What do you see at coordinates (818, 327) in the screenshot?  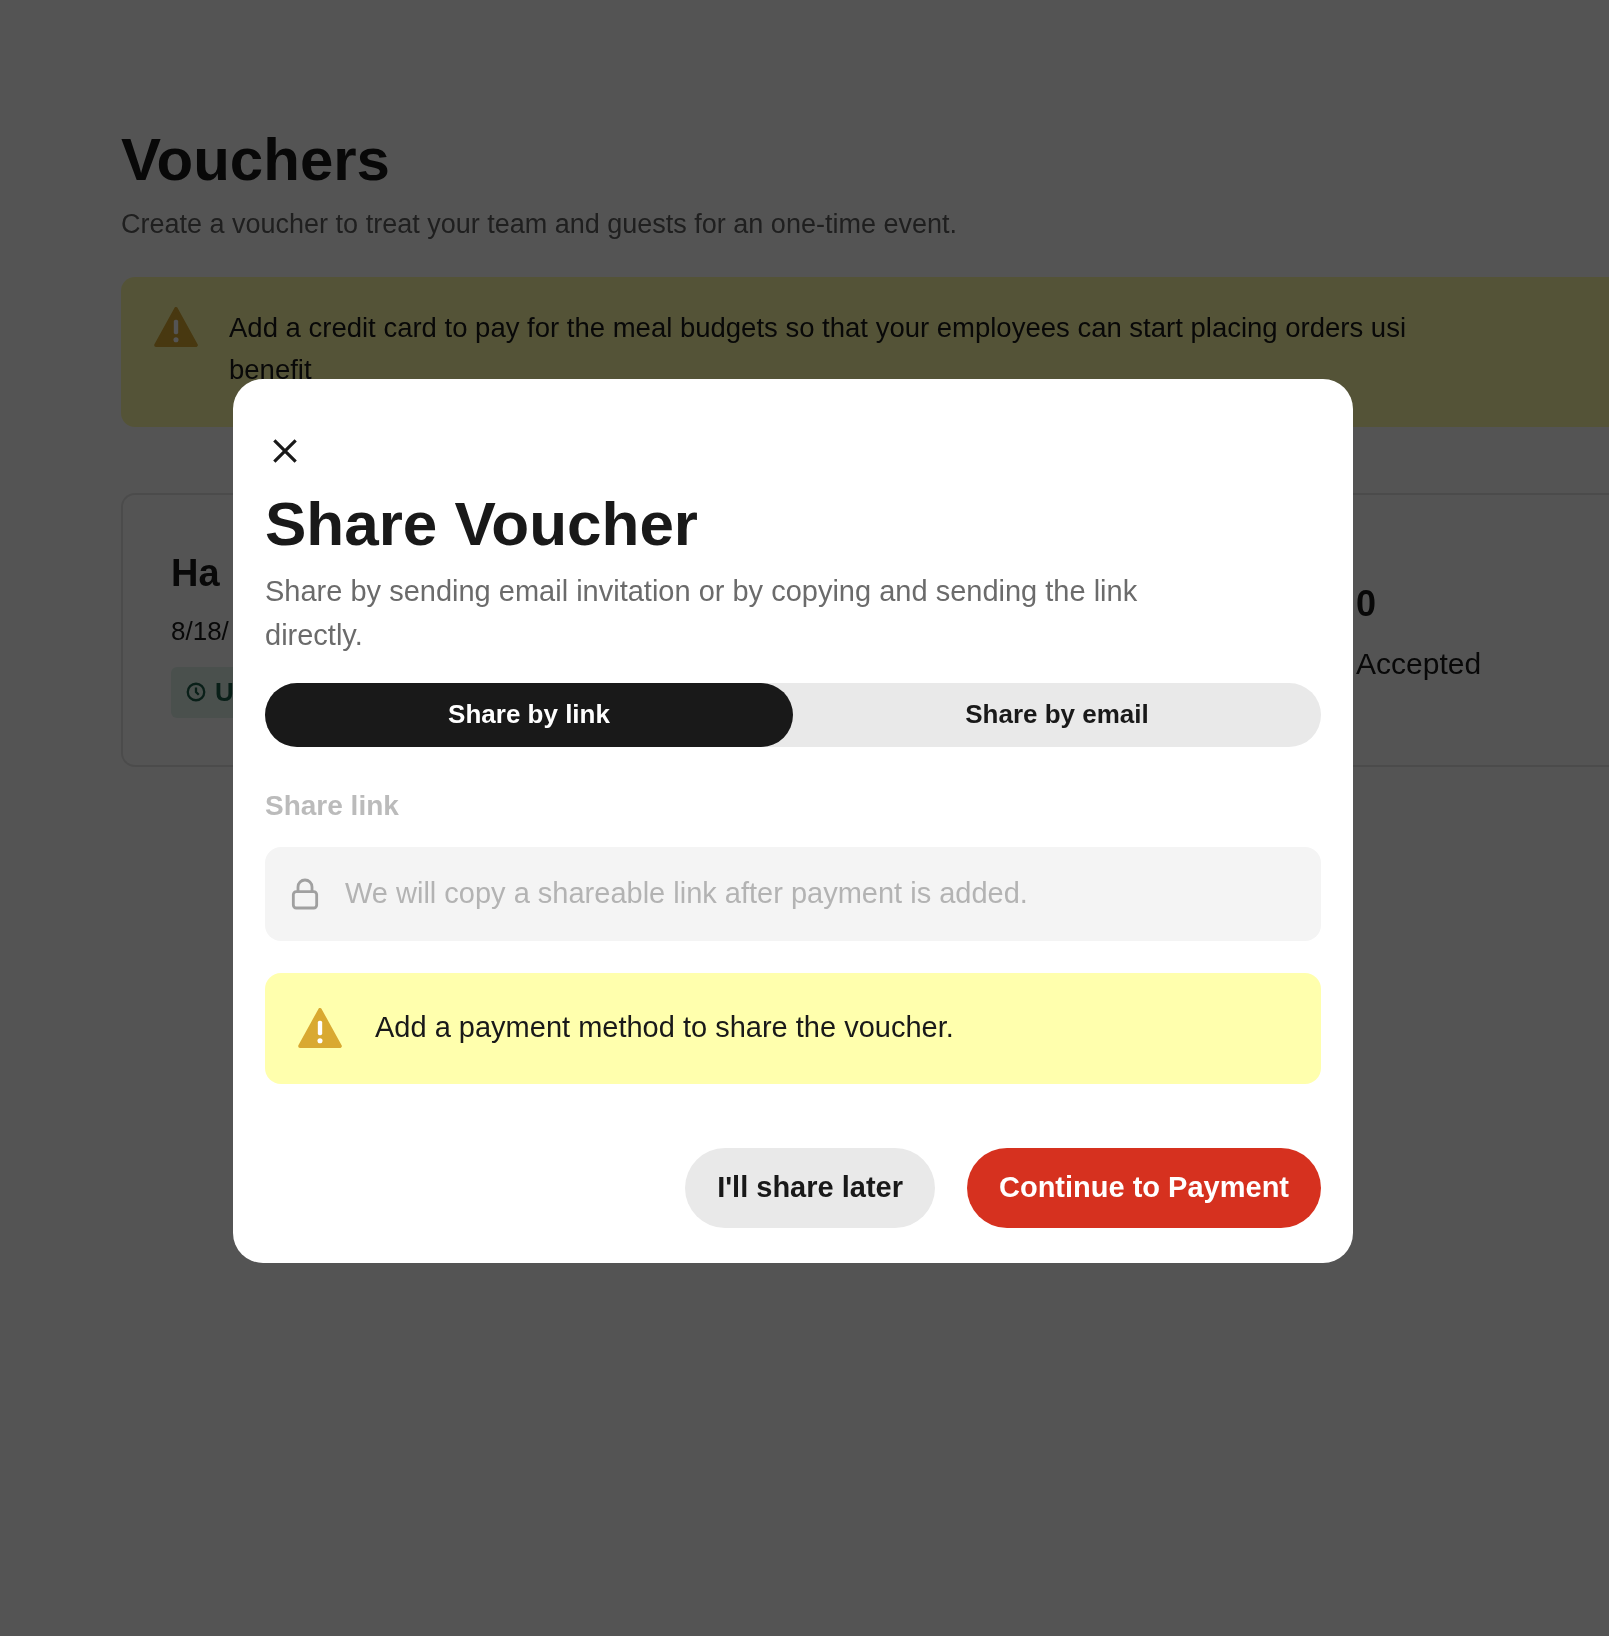 I see `banner-text: Add a credit card to pay for the meal budgets so that your employees can start placing orders usi` at bounding box center [818, 327].